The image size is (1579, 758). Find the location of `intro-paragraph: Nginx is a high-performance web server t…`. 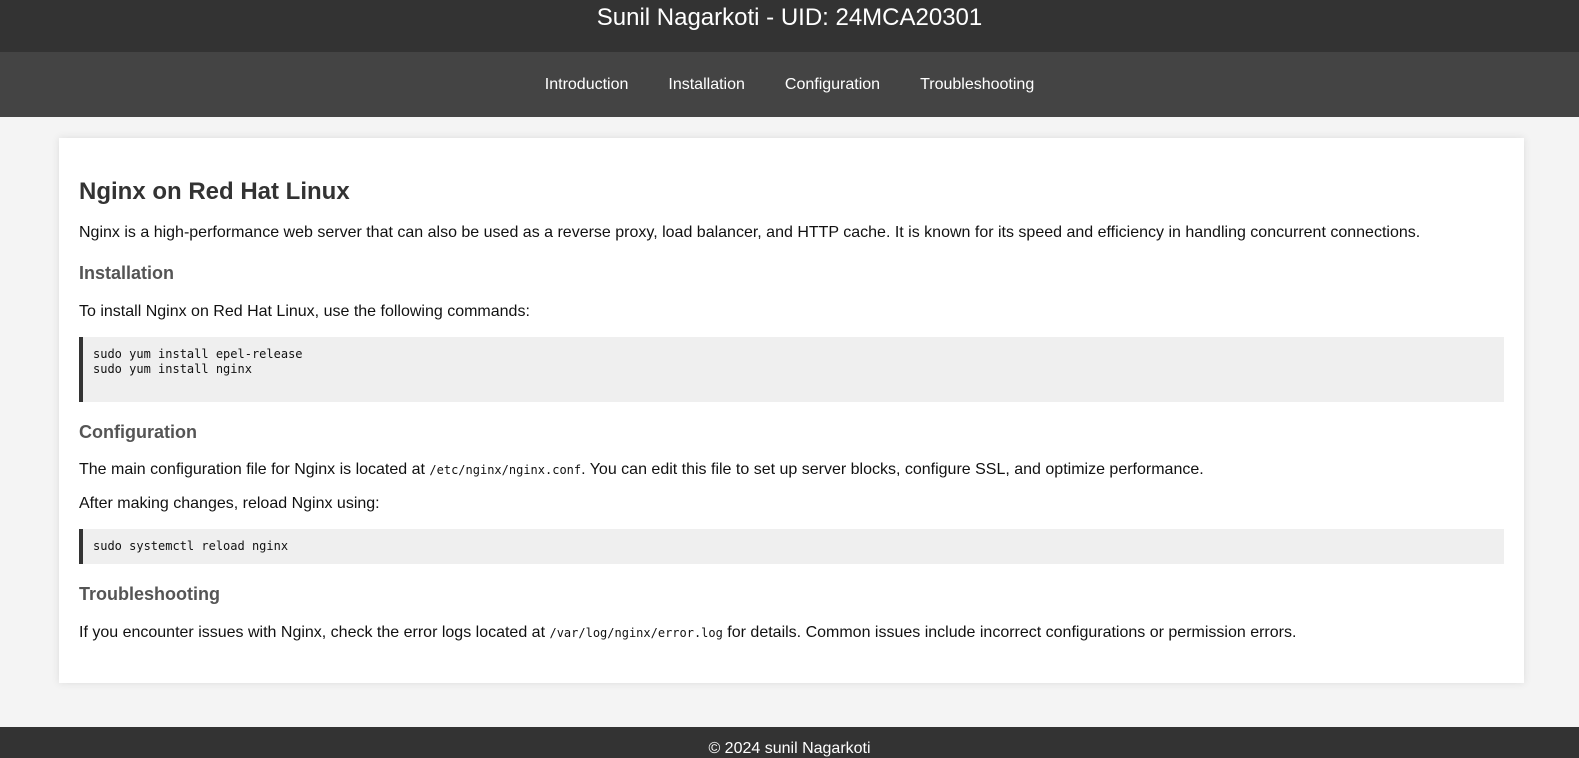

intro-paragraph: Nginx is a high-performance web server t… is located at coordinates (750, 232).